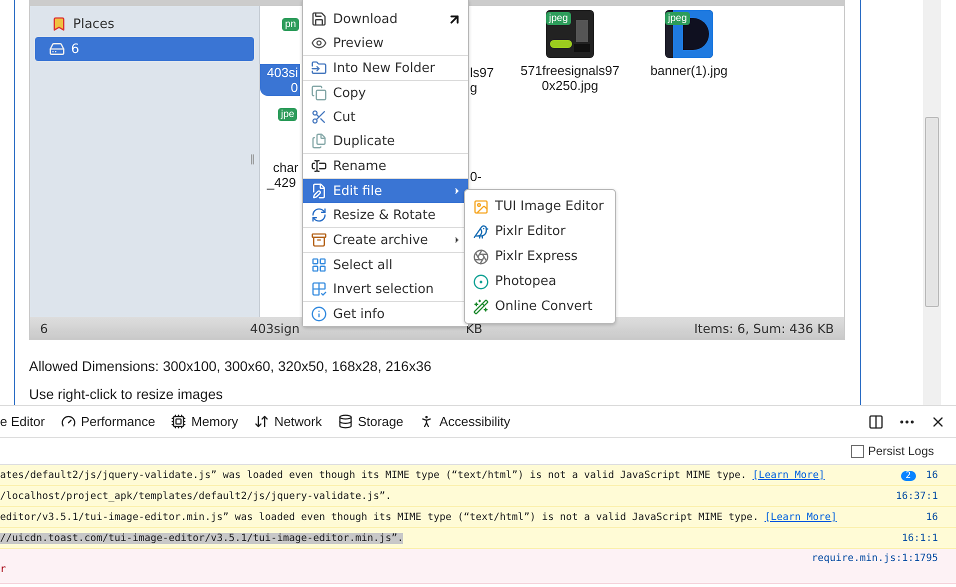  What do you see at coordinates (540, 256) in the screenshot?
I see `menu-item: Pixlr Express` at bounding box center [540, 256].